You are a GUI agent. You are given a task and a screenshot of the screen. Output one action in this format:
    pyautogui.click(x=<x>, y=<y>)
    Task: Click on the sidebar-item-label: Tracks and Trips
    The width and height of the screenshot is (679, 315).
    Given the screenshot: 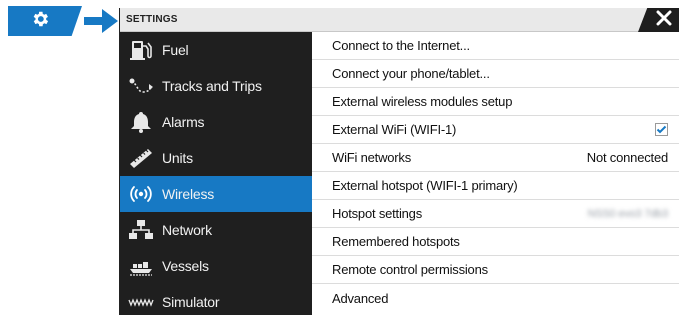 What is the action you would take?
    pyautogui.click(x=212, y=86)
    